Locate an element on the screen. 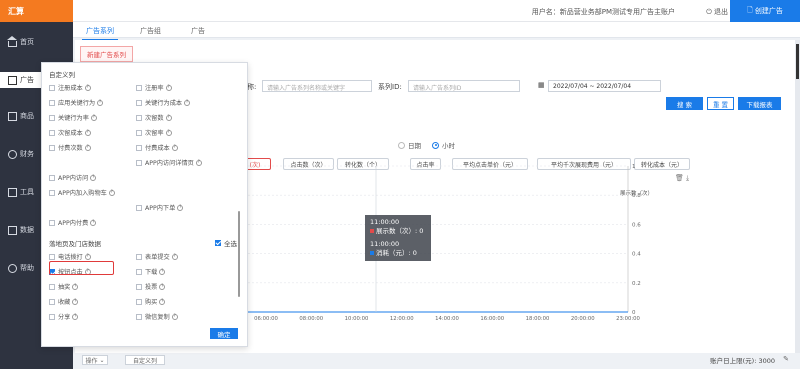 The width and height of the screenshot is (800, 369). id-search-input: 请输入广告系列ID is located at coordinates (464, 86).